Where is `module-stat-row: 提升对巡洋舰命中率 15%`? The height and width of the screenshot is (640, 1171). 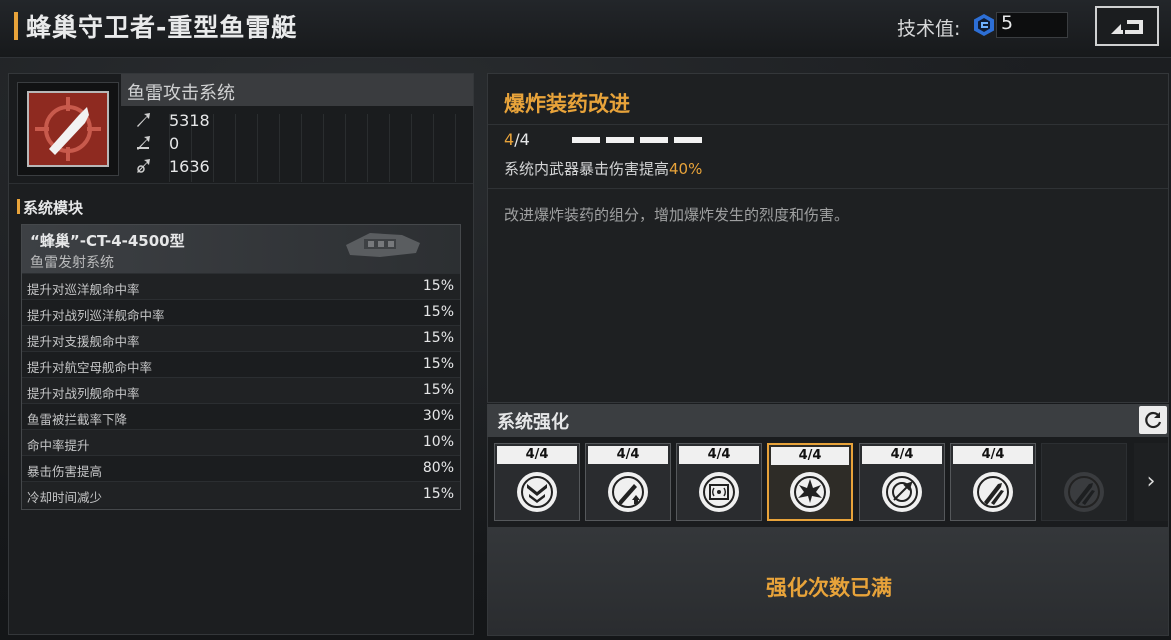
module-stat-row: 提升对巡洋舰命中率 15% is located at coordinates (241, 286).